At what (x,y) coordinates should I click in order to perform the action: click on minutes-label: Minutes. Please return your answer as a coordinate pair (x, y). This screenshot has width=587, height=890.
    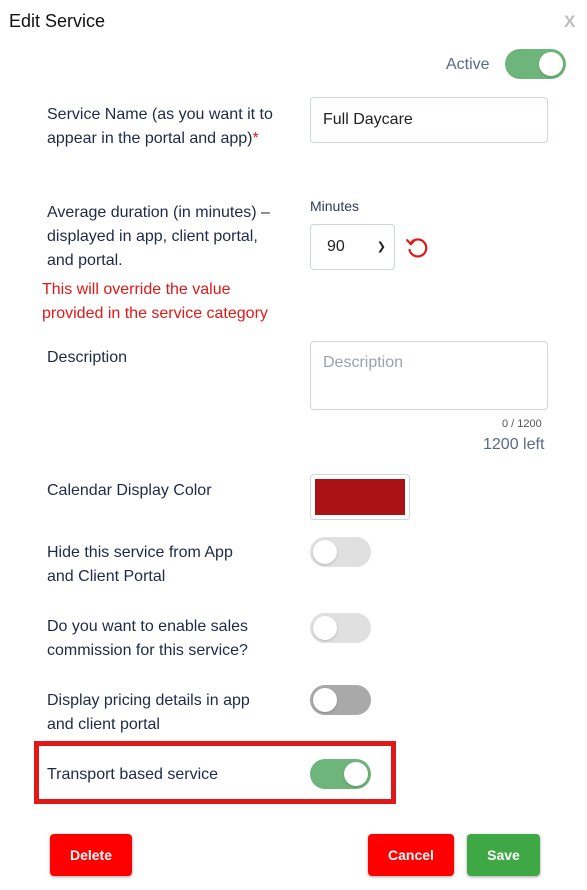
    Looking at the image, I should click on (335, 206).